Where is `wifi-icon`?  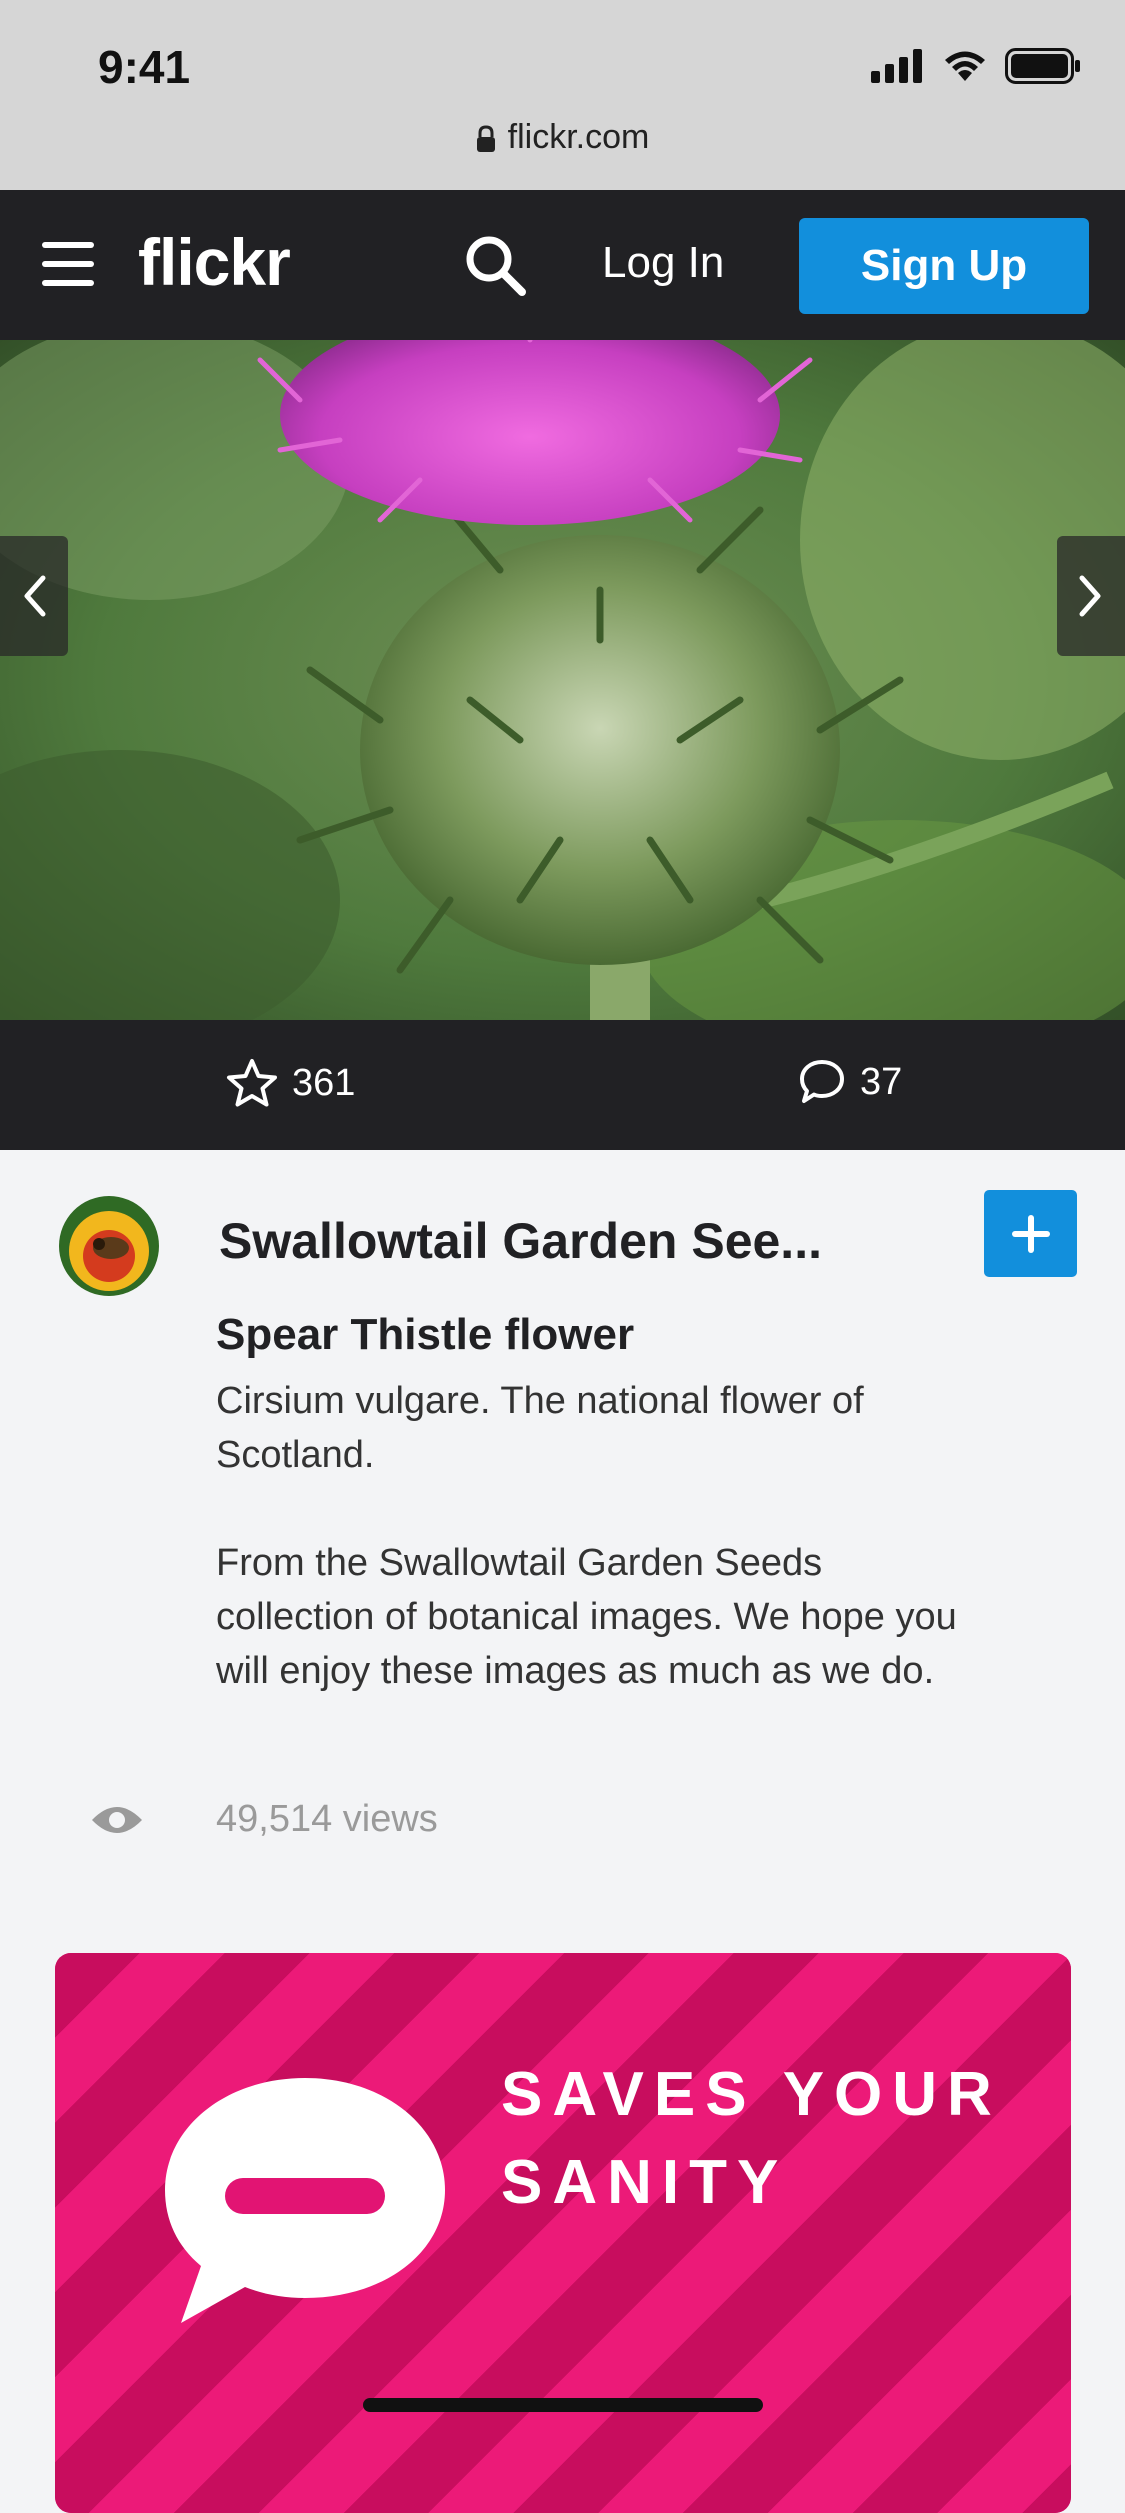
wifi-icon is located at coordinates (965, 66).